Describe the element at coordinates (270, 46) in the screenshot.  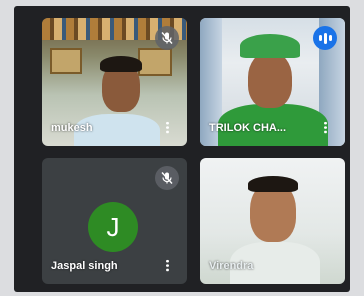
I see `person-cap` at that location.